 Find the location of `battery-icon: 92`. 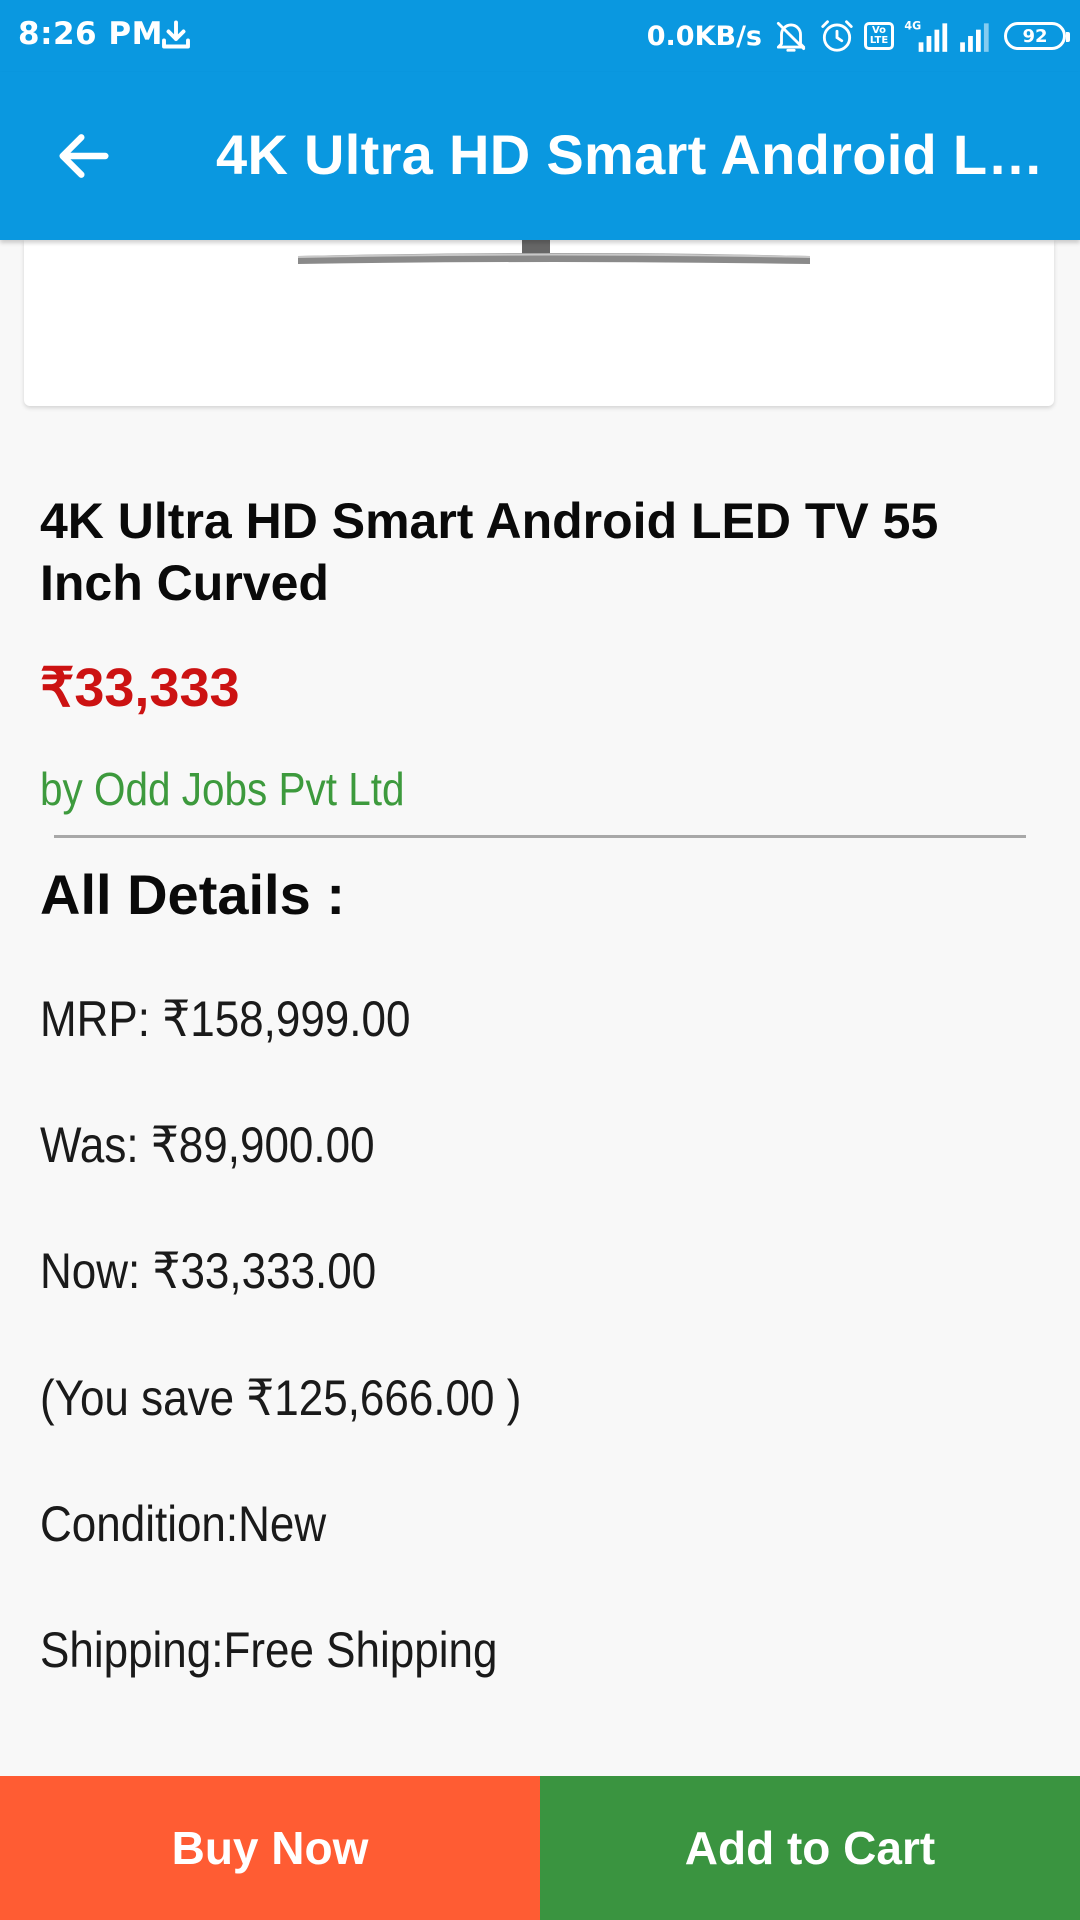

battery-icon: 92 is located at coordinates (1037, 36).